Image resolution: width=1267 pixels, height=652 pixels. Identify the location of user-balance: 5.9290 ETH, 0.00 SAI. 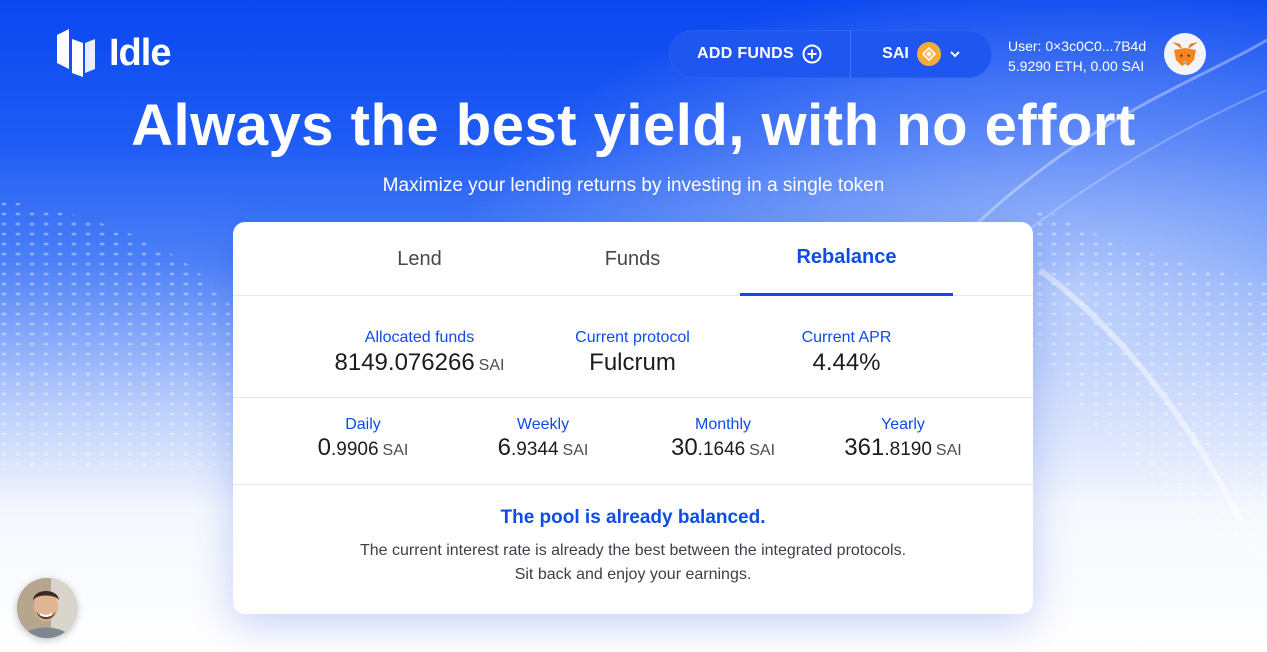
(1076, 66).